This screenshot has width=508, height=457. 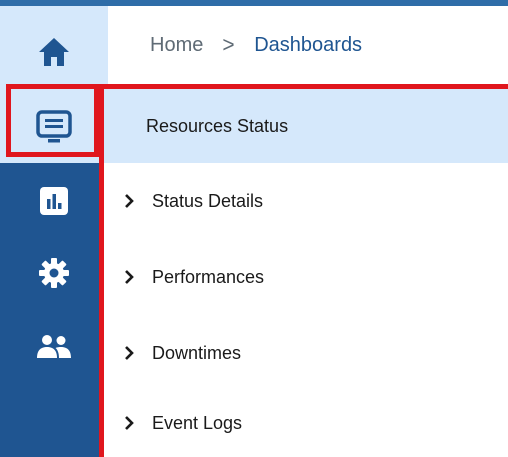 I want to click on breadcrumb-home-link: Home, so click(x=176, y=45).